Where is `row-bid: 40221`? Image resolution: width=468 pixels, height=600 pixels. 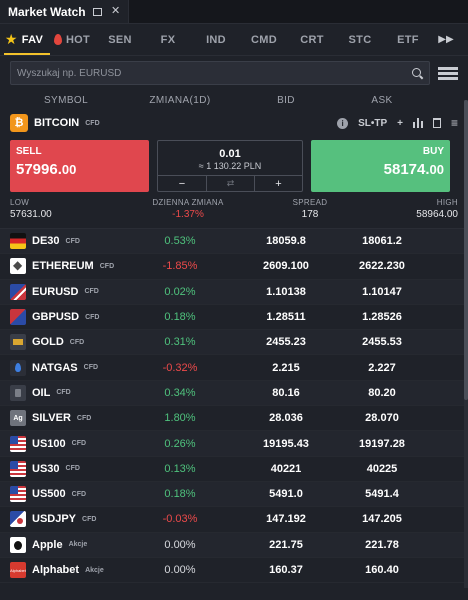 row-bid: 40221 is located at coordinates (286, 469).